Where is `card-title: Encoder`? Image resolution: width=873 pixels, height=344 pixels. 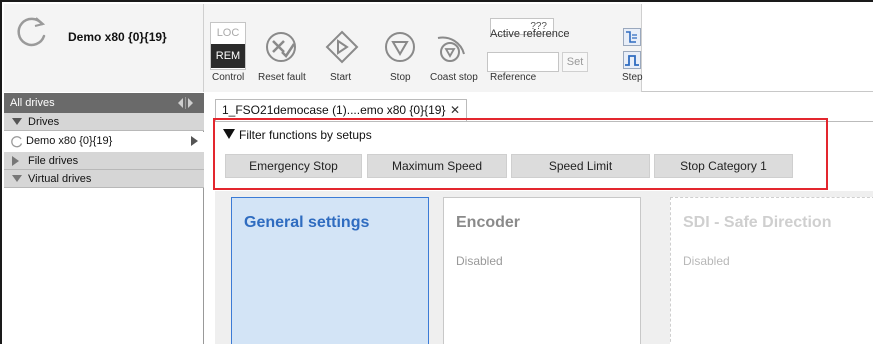
card-title: Encoder is located at coordinates (488, 222).